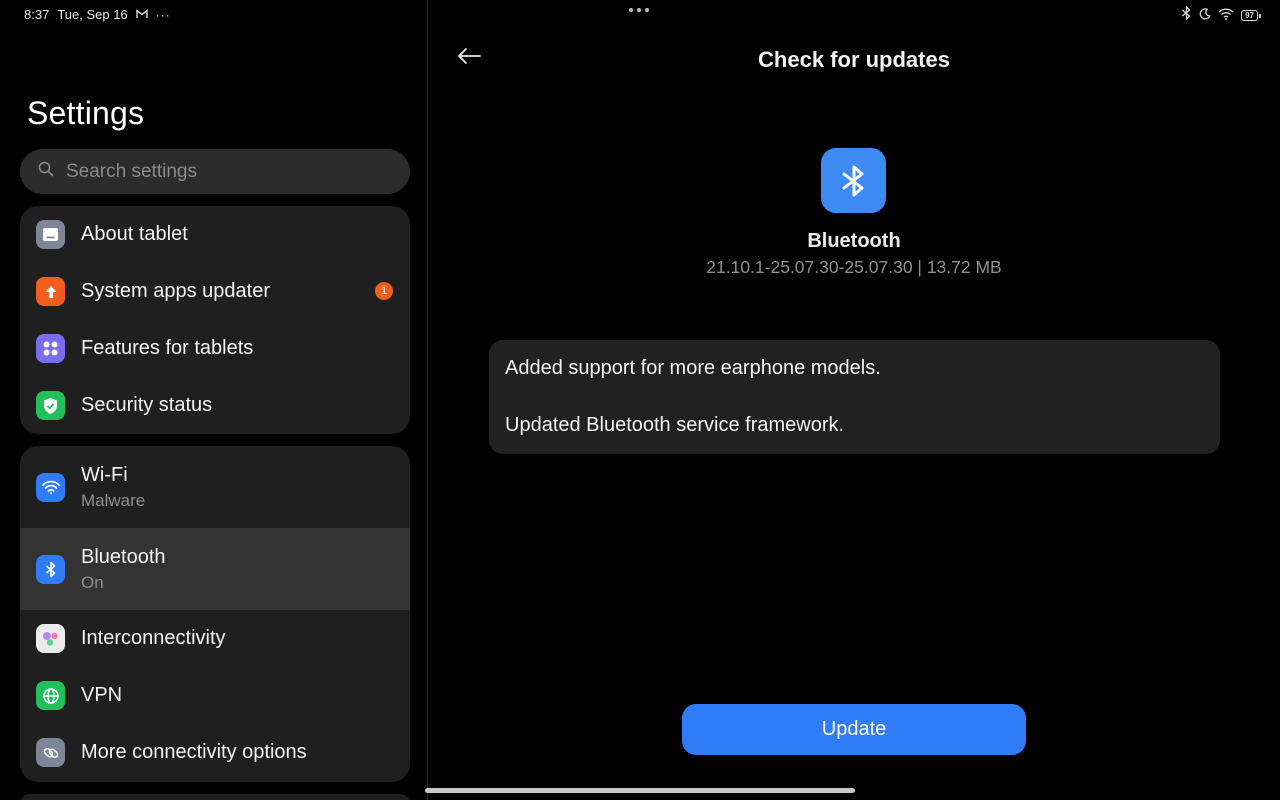 Image resolution: width=1280 pixels, height=800 pixels. Describe the element at coordinates (50, 752) in the screenshot. I see `link-icon` at that location.